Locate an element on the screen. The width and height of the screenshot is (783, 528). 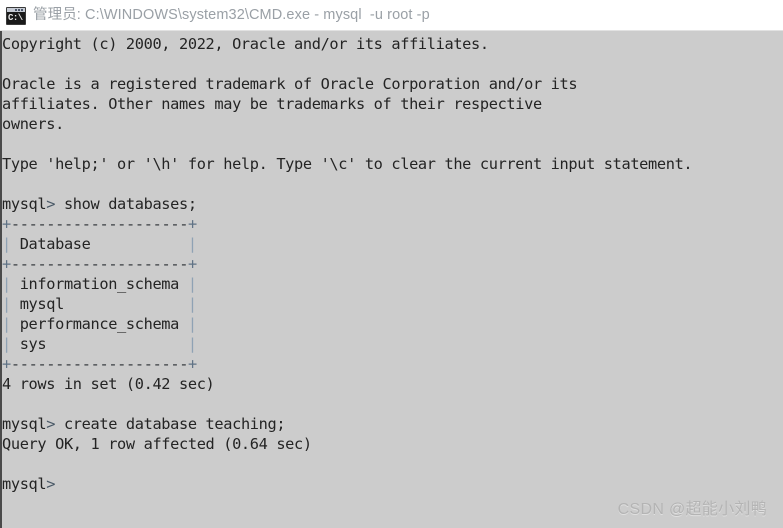
console-line: mysql> show databases; is located at coordinates (99, 204).